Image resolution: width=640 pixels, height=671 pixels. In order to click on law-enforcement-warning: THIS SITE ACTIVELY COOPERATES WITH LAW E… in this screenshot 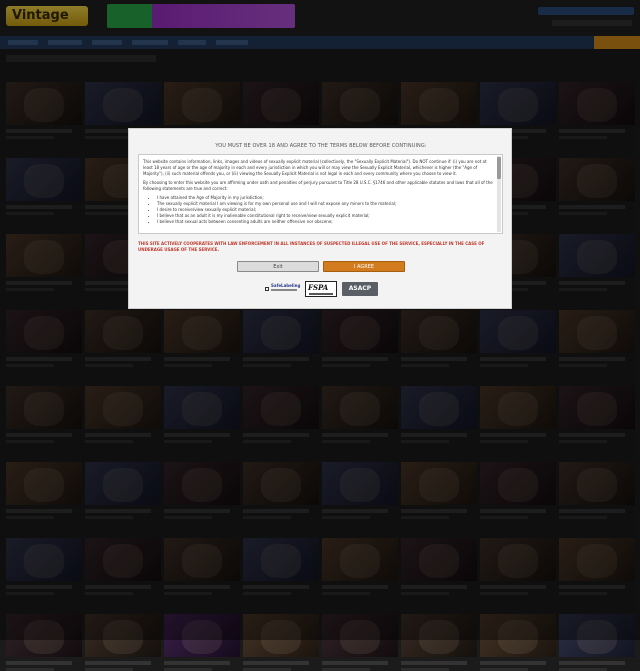, I will do `click(311, 246)`.